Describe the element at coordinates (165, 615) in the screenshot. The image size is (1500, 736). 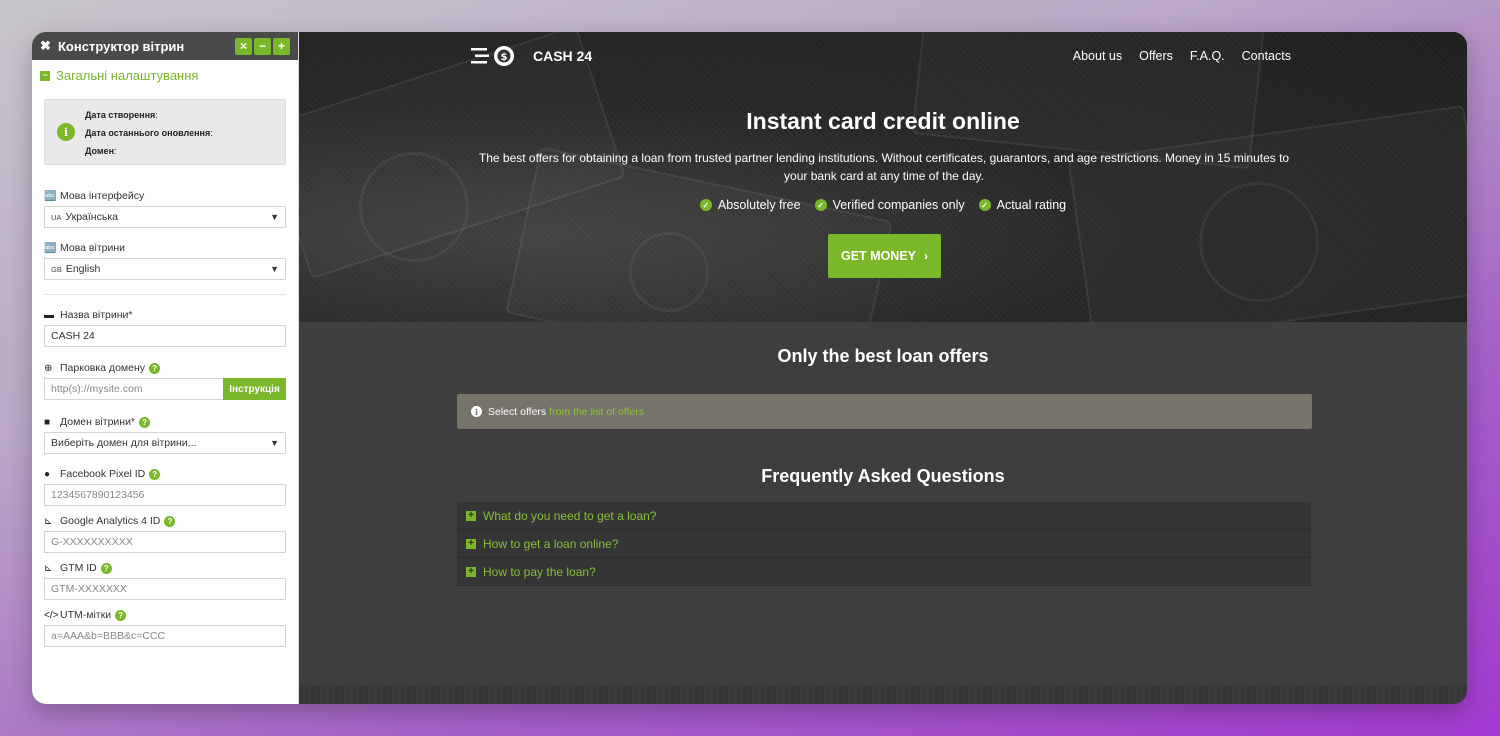
I see `utm-label: </> UTM-мітки ?` at that location.